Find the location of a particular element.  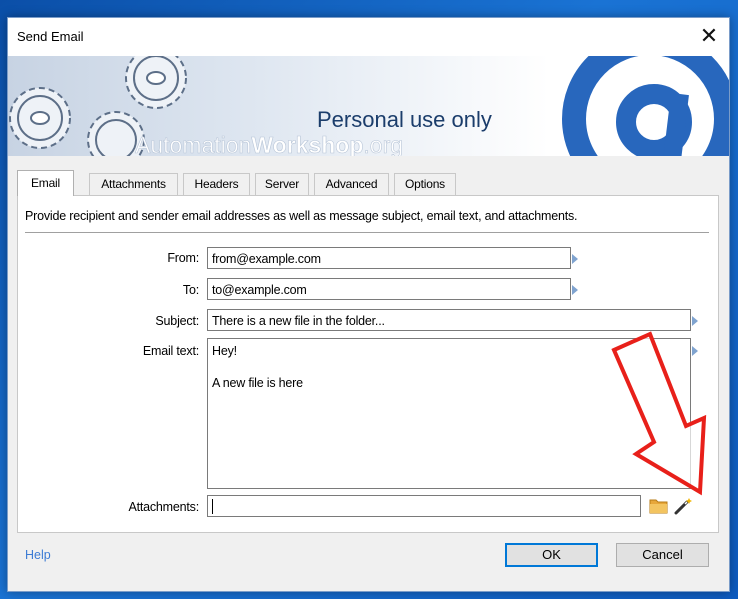

tab-server: Server is located at coordinates (282, 184).